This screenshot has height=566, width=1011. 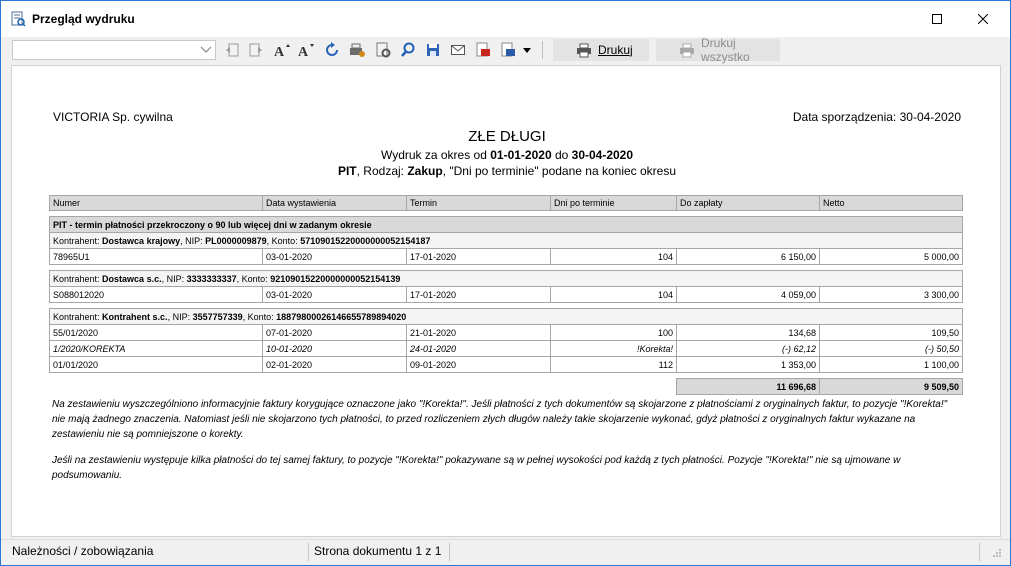 I want to click on status-page: Strona dokumentu 1 z 1, so click(x=378, y=551).